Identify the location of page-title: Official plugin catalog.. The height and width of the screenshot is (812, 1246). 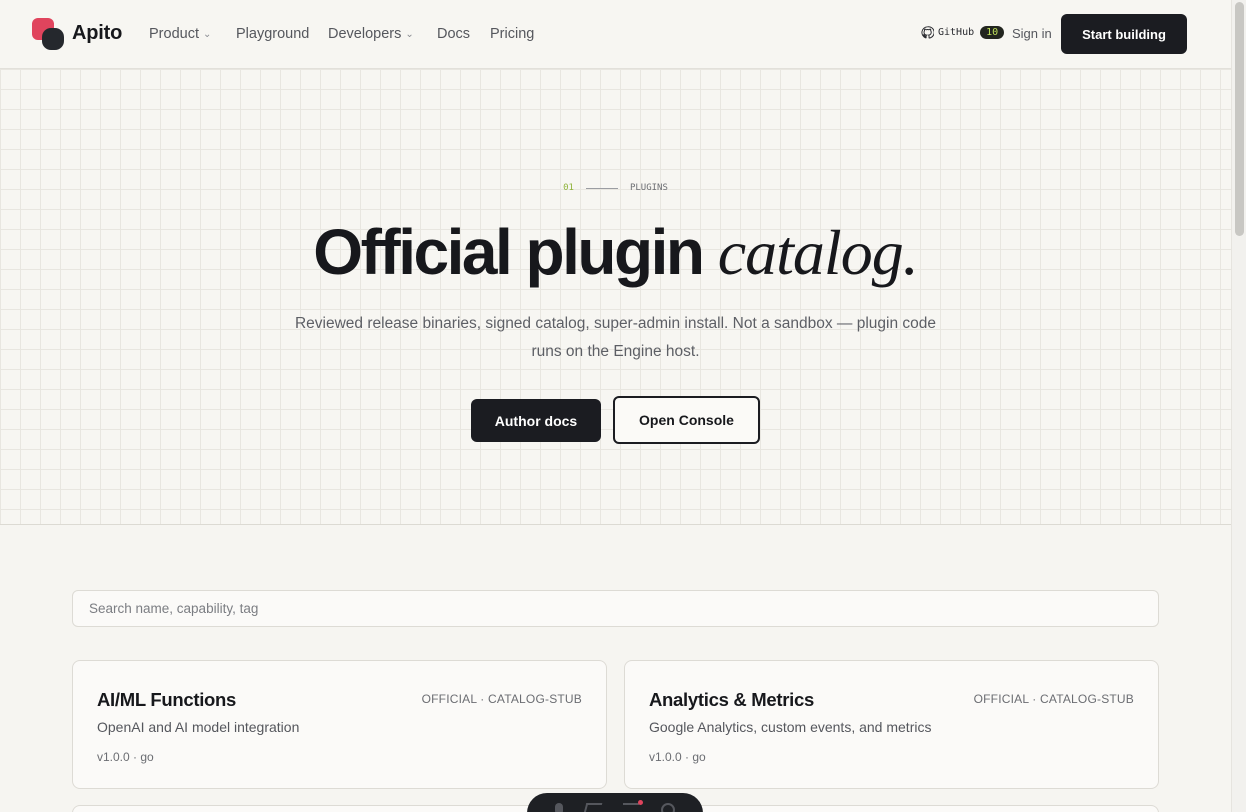
(615, 252).